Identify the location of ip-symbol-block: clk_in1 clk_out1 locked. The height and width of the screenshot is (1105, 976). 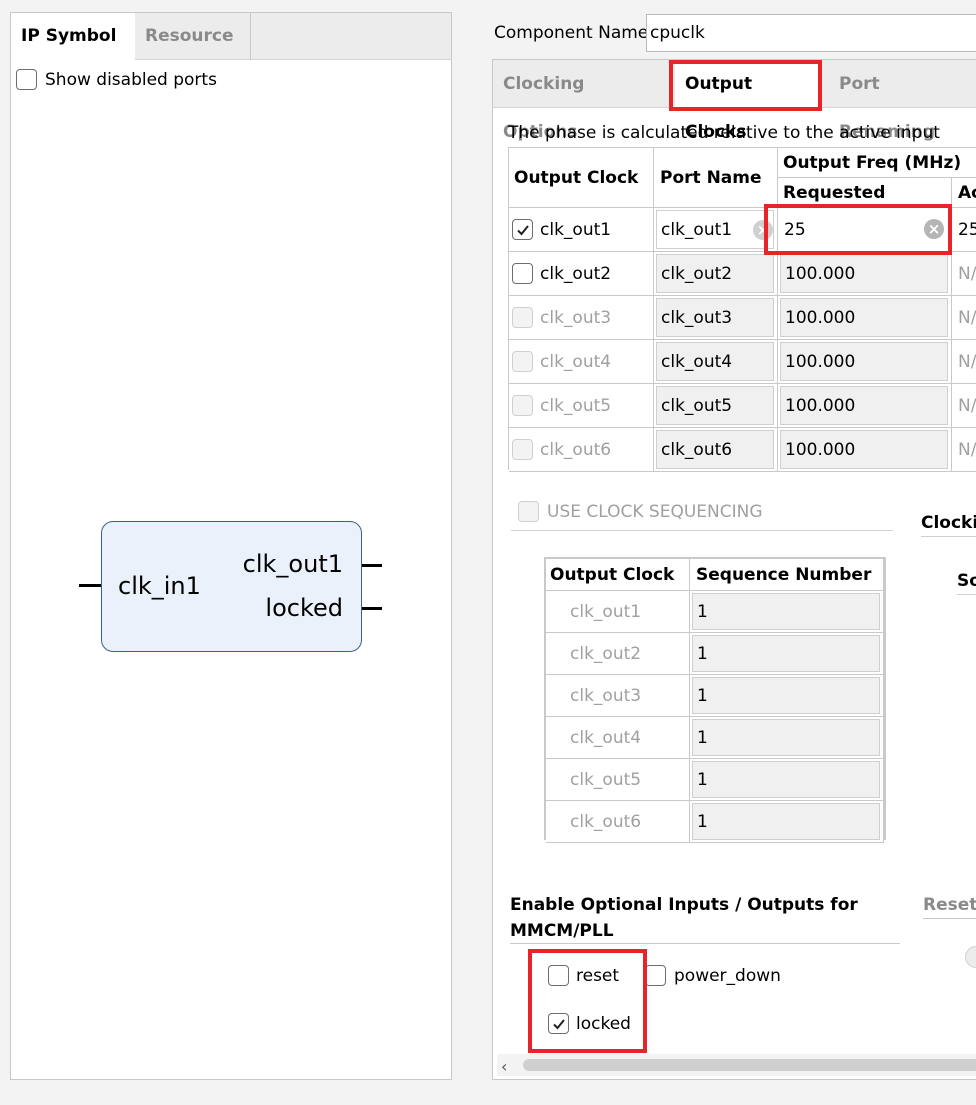
(231, 586).